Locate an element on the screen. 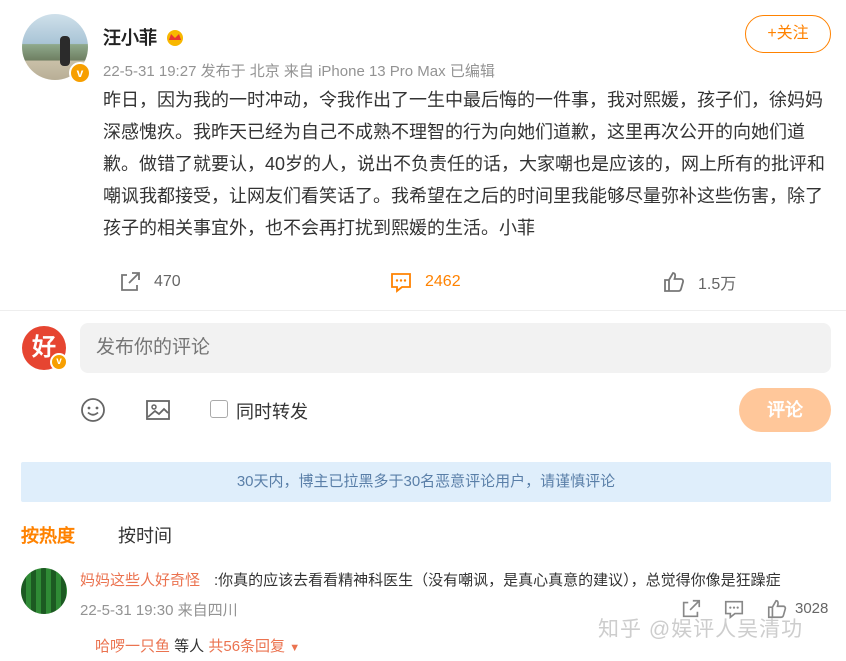  tab-sort-by-time: 按时间 is located at coordinates (145, 535).